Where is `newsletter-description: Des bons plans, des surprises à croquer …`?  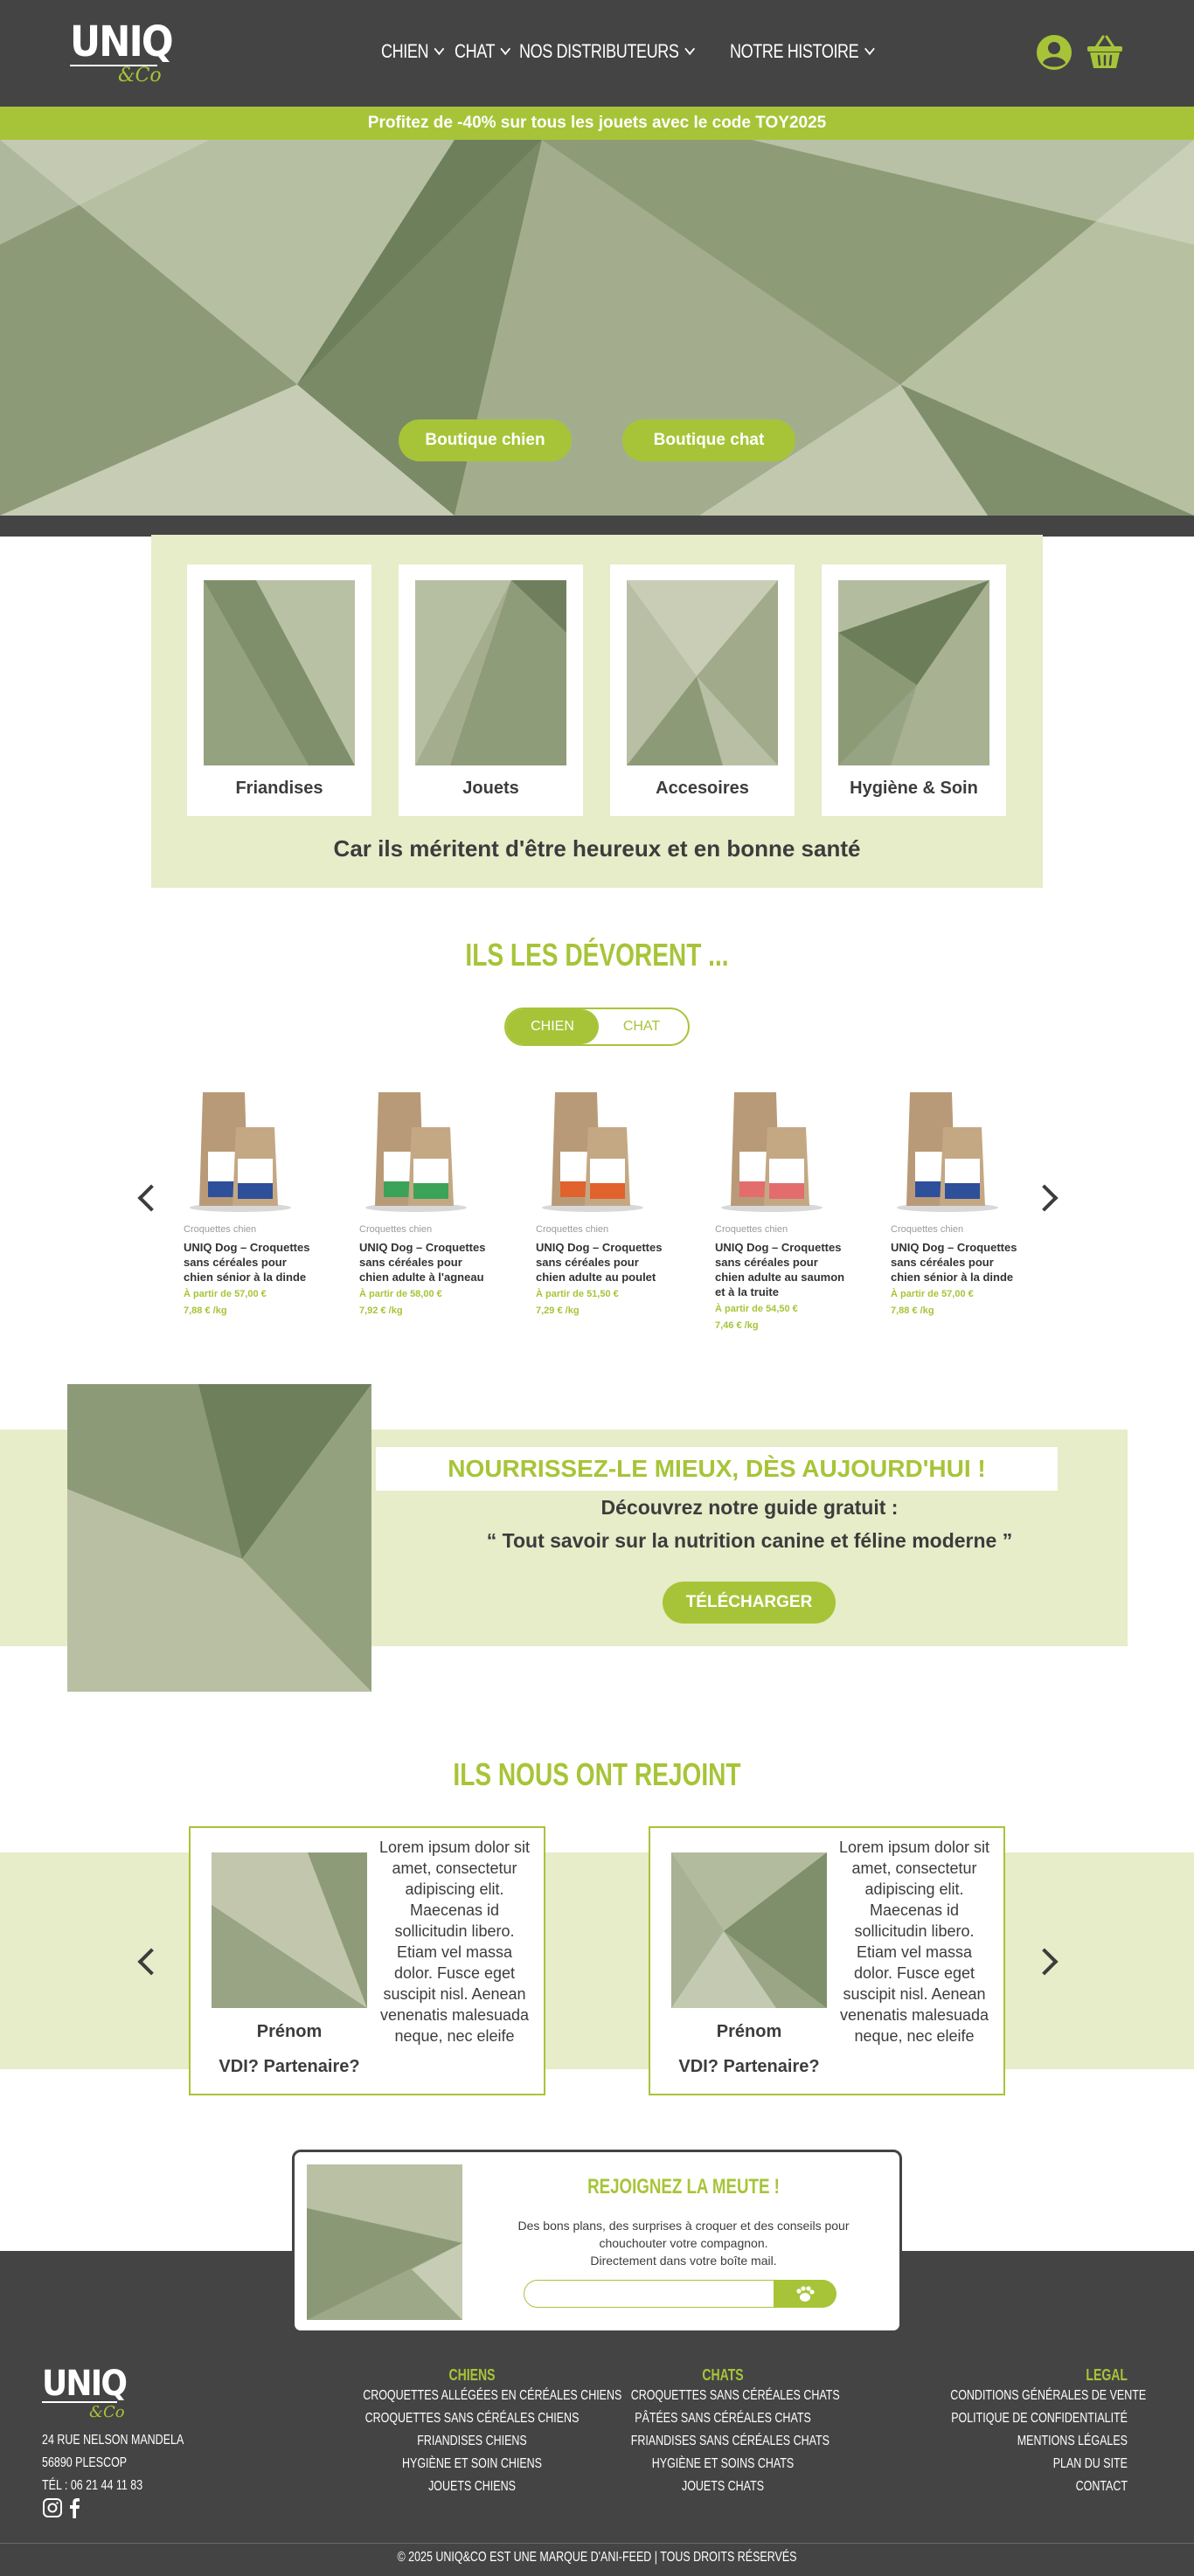
newsletter-description: Des bons plans, des surprises à croquer … is located at coordinates (684, 2243).